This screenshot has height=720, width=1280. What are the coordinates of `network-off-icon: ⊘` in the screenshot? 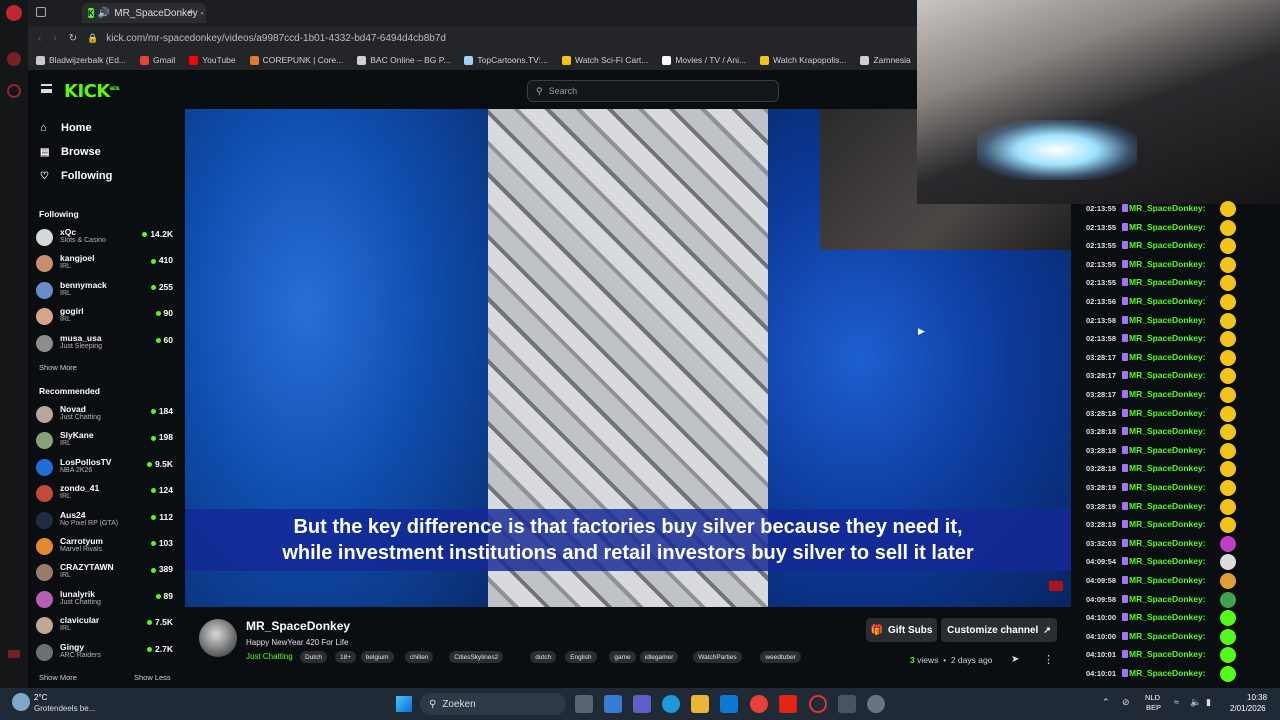 It's located at (1126, 702).